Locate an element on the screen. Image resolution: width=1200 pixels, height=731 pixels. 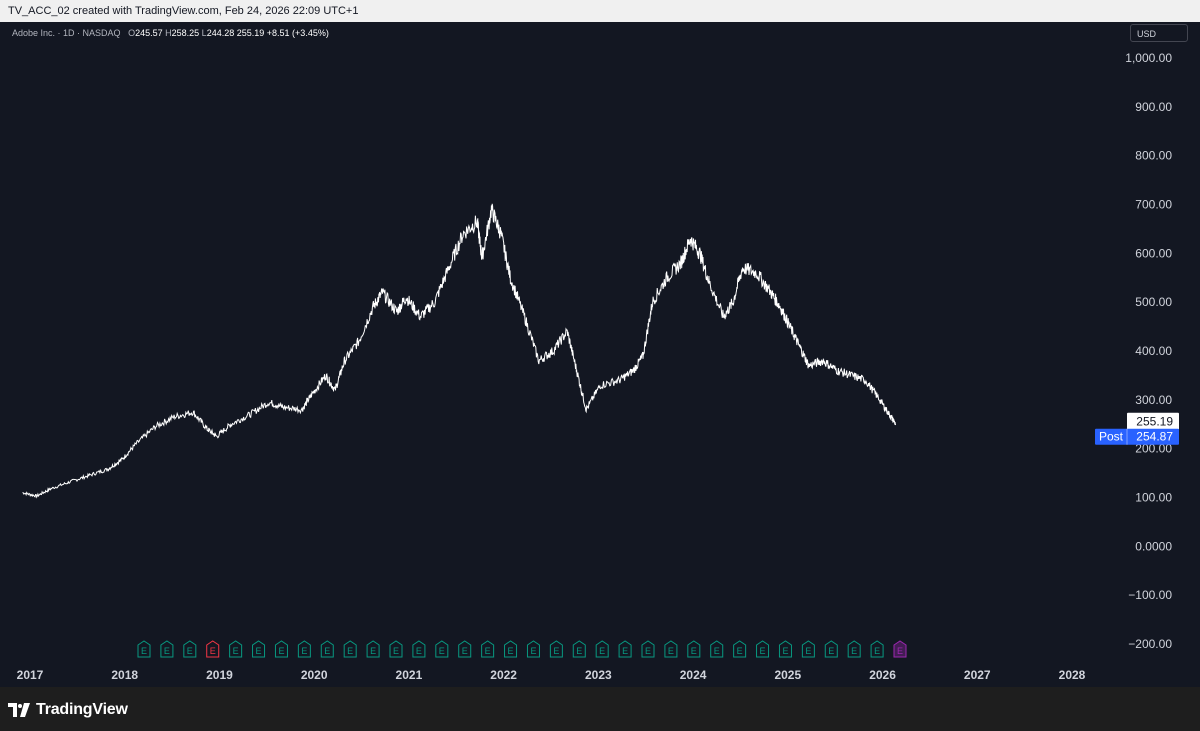
y-tick-label: 100.00 is located at coordinates (1153, 498).